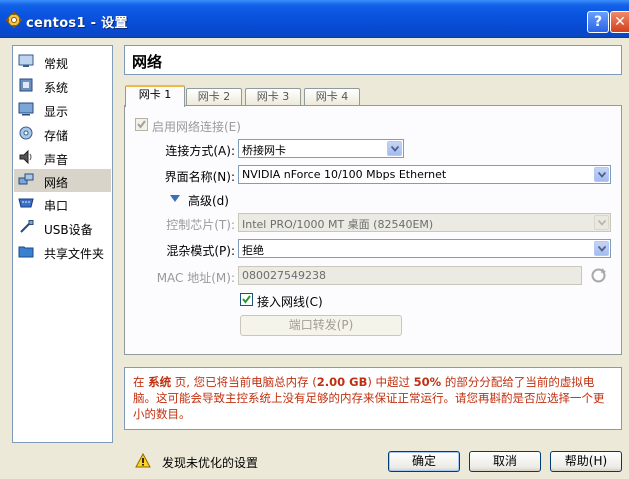  Describe the element at coordinates (56, 160) in the screenshot. I see `nav-label: 声音` at that location.